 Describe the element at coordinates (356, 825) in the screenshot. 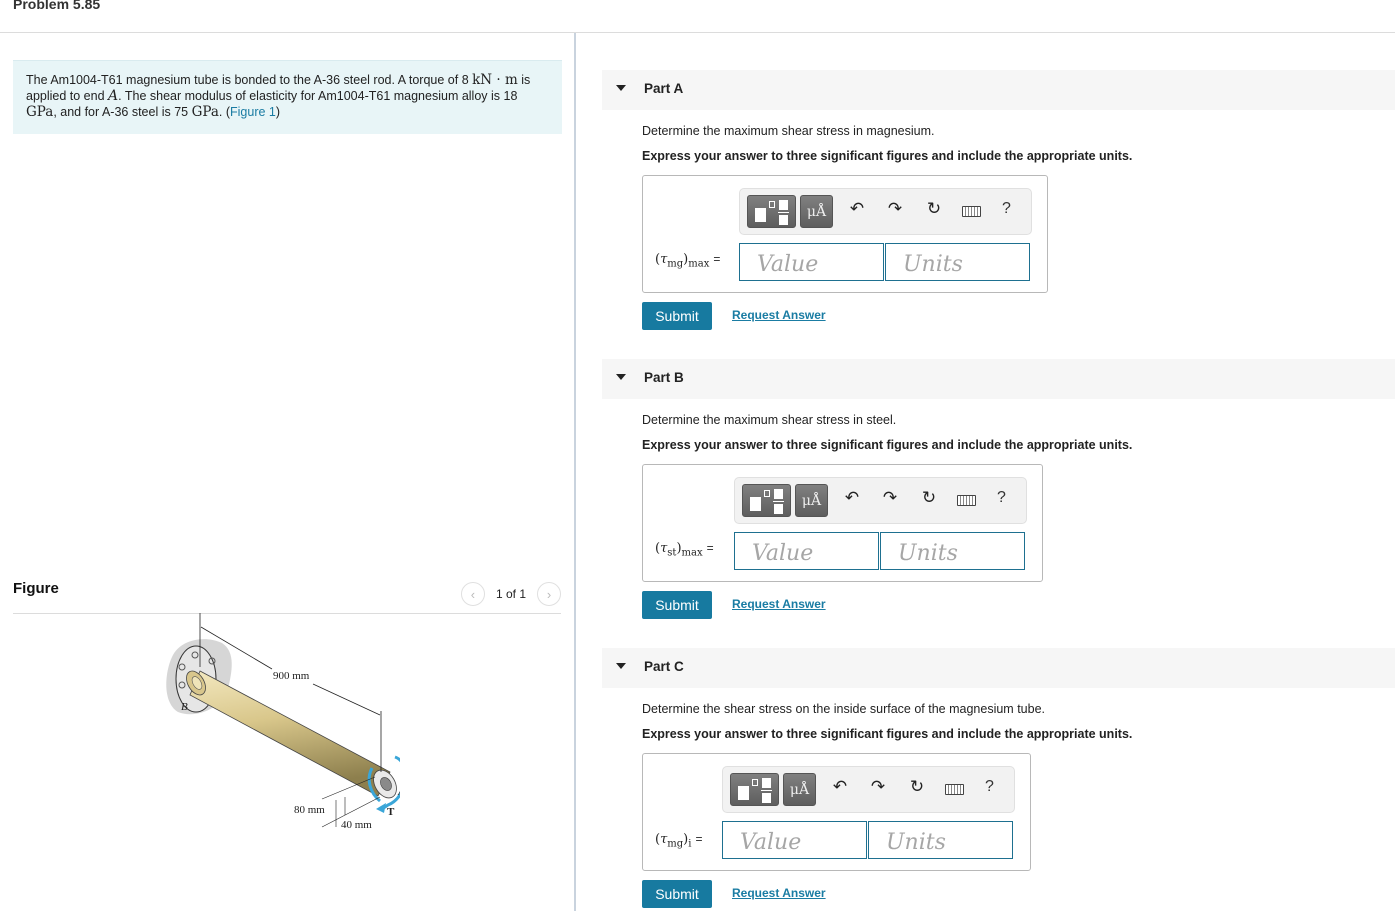

I see `label-40mm: 40 mm` at that location.